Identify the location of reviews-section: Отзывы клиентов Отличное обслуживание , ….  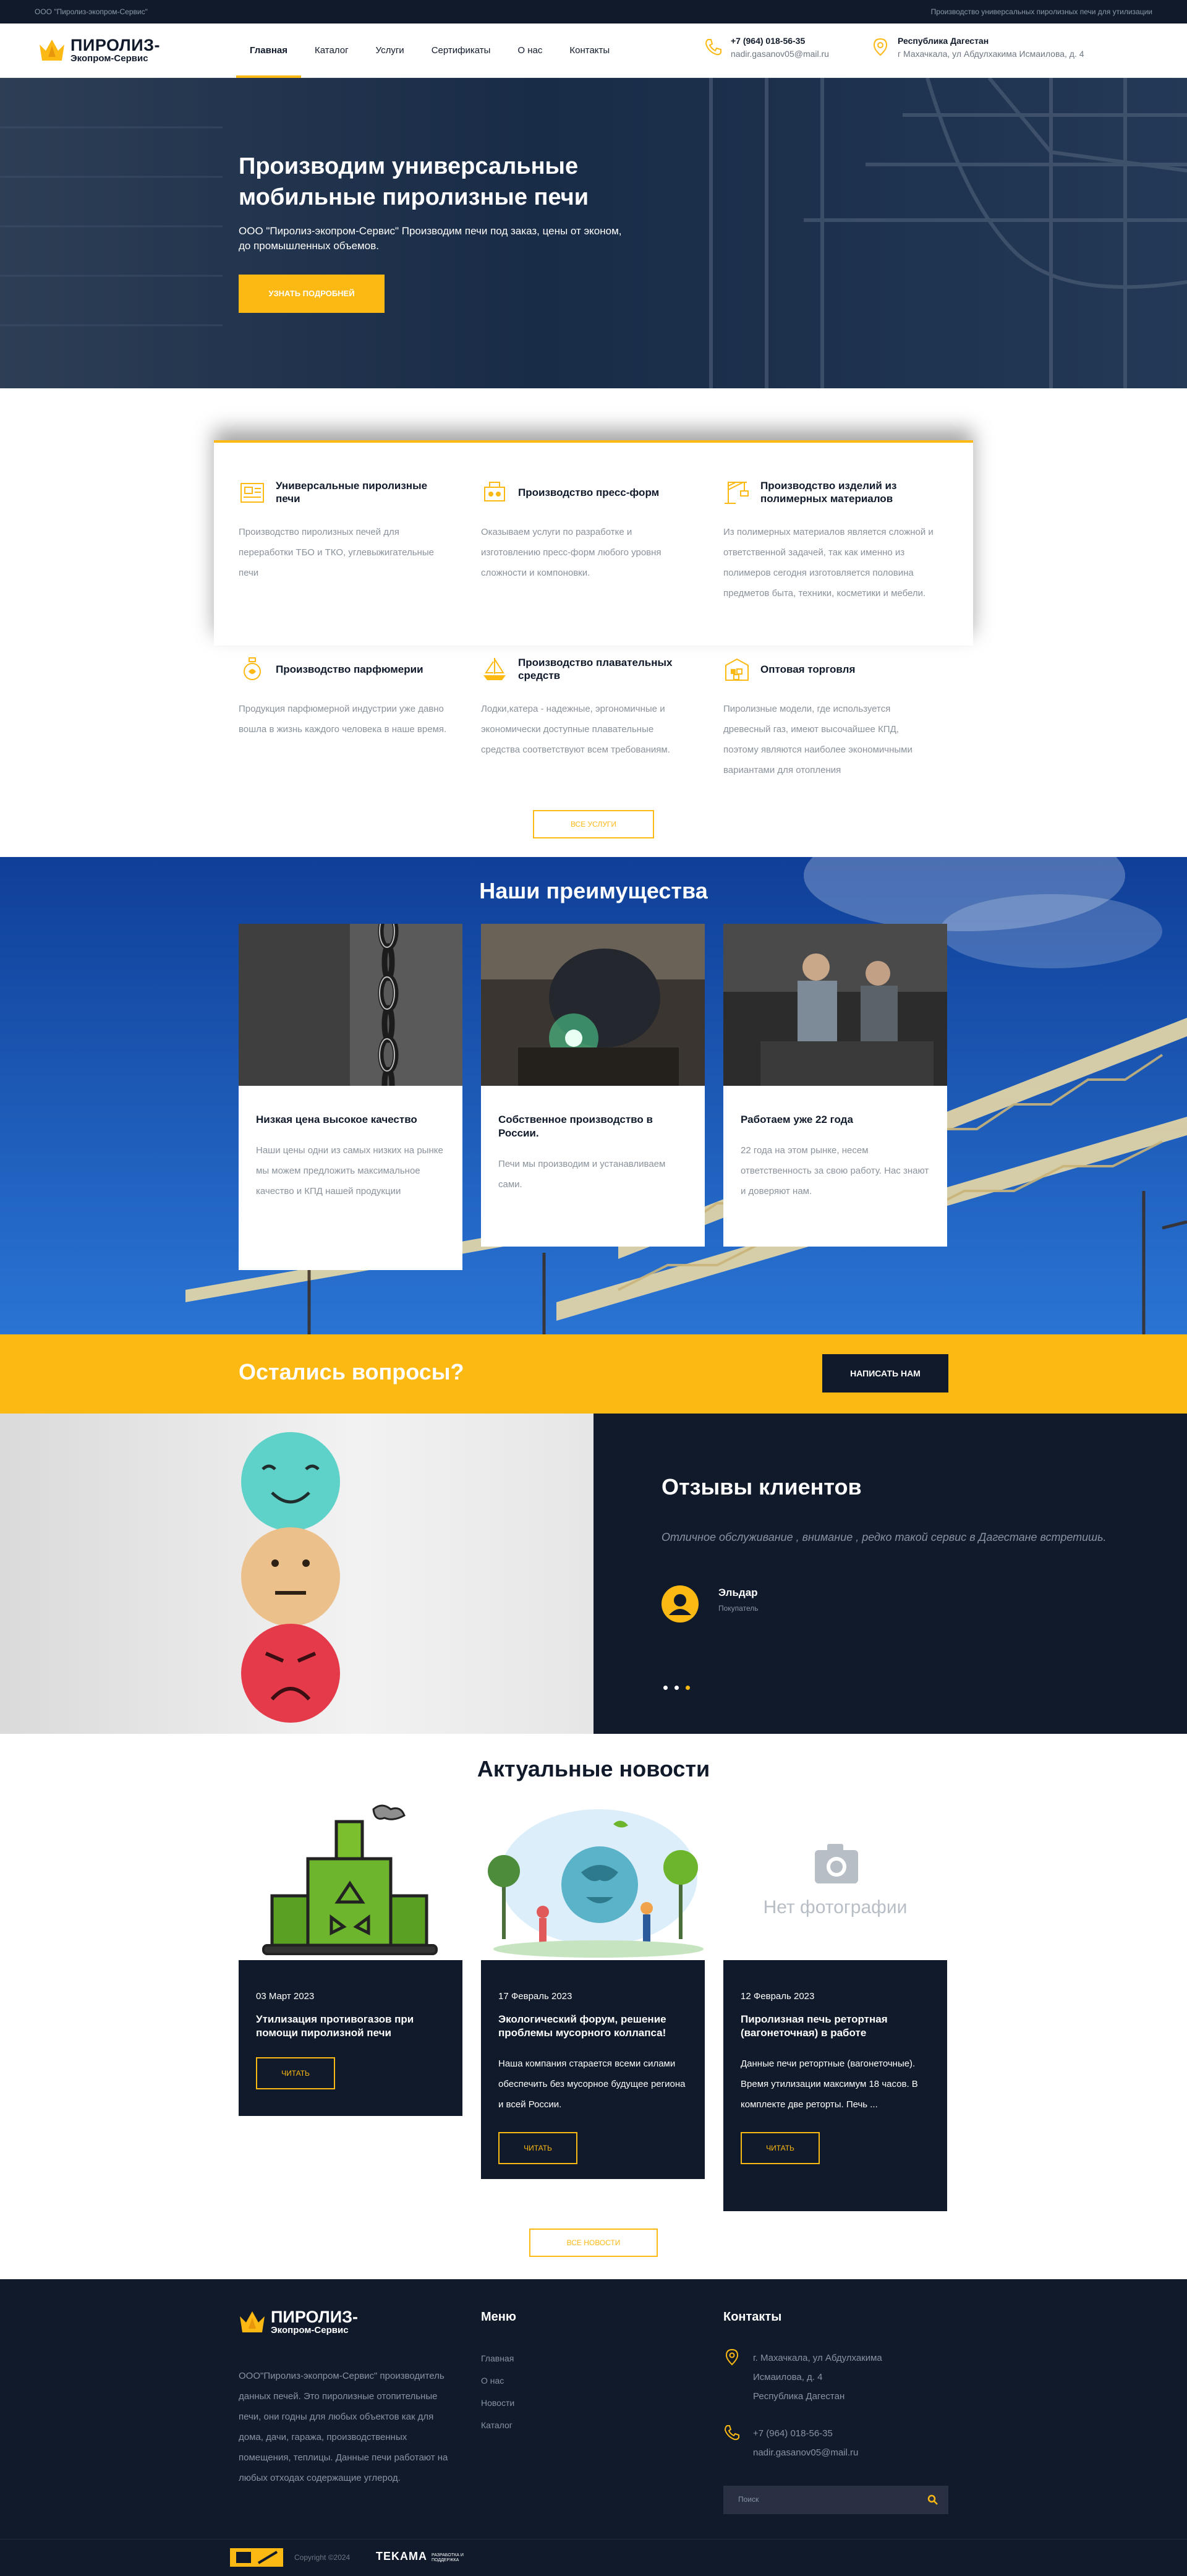
(891, 1574).